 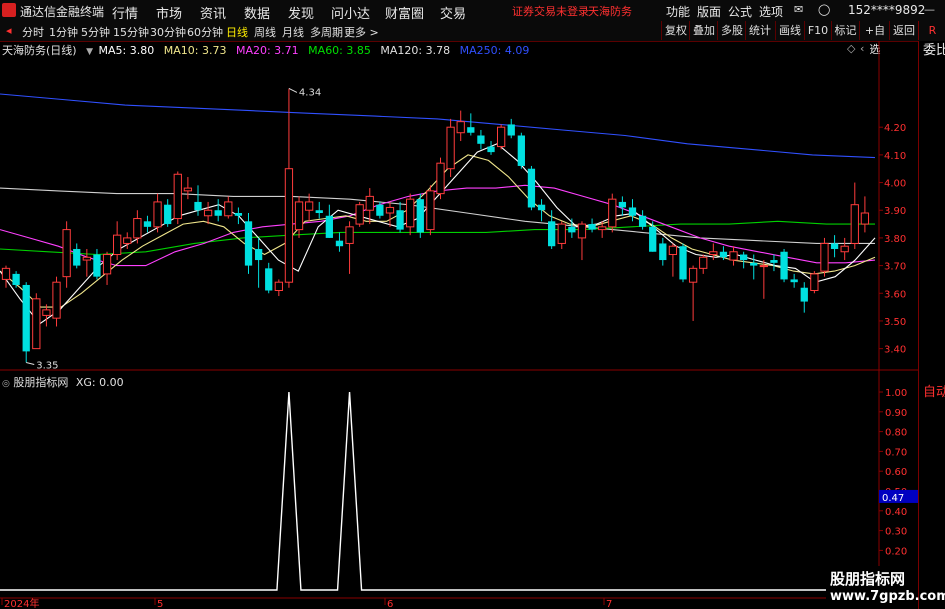 What do you see at coordinates (896, 413) in the screenshot?
I see `indicator-tick-label: 0.90` at bounding box center [896, 413].